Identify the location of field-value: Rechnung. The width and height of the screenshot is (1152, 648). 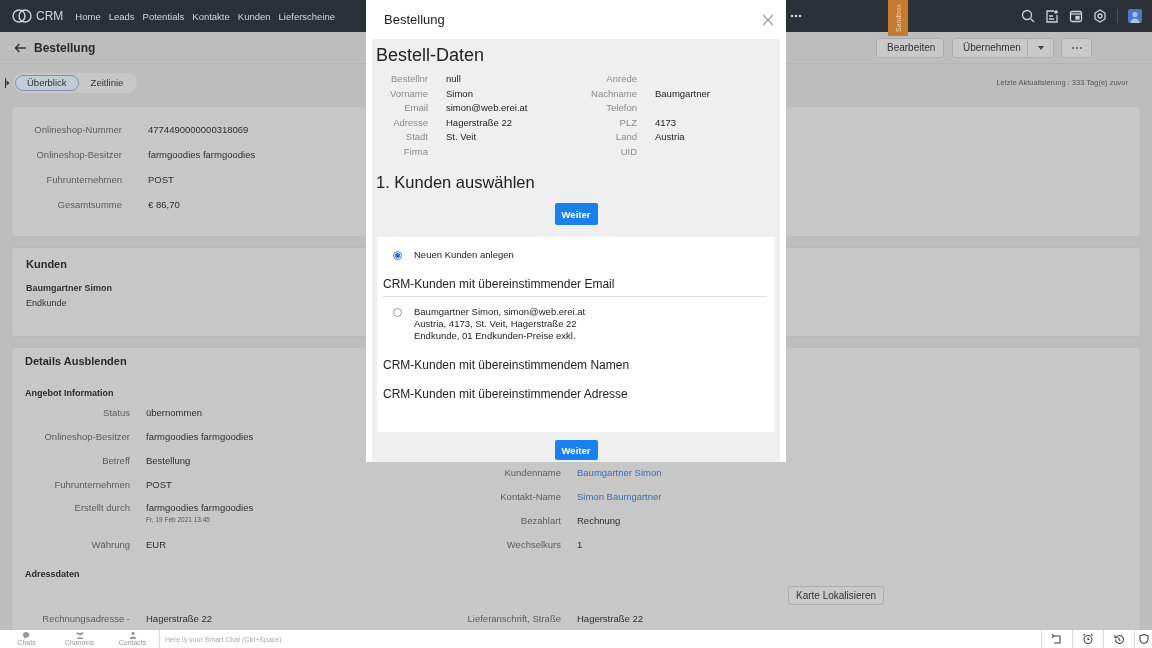
(599, 520).